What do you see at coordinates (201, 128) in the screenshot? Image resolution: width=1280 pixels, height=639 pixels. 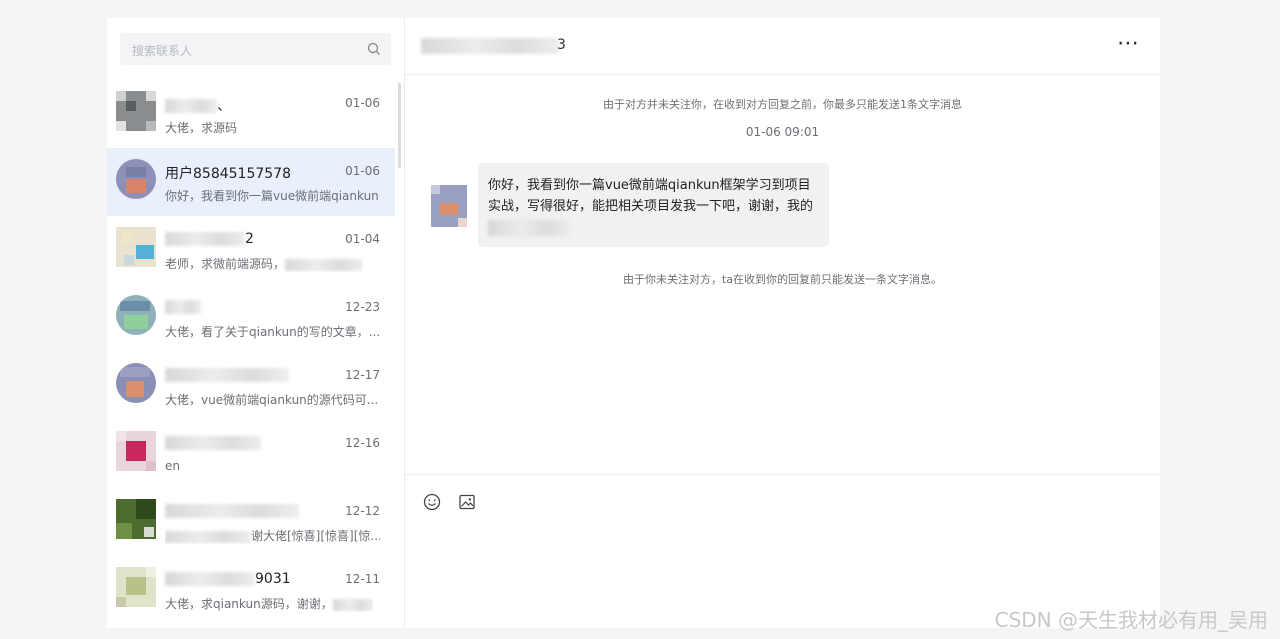 I see `conversation-preview: 大佬，求源码` at bounding box center [201, 128].